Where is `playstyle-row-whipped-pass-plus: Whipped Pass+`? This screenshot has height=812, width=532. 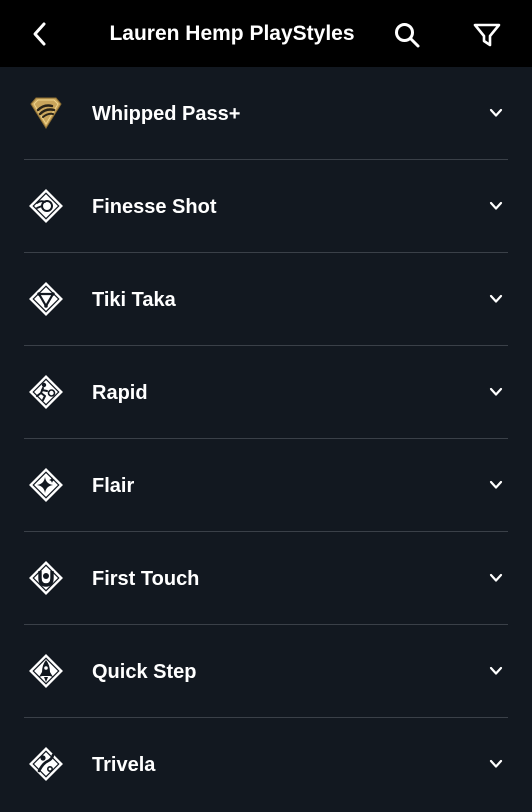 playstyle-row-whipped-pass-plus: Whipped Pass+ is located at coordinates (266, 113).